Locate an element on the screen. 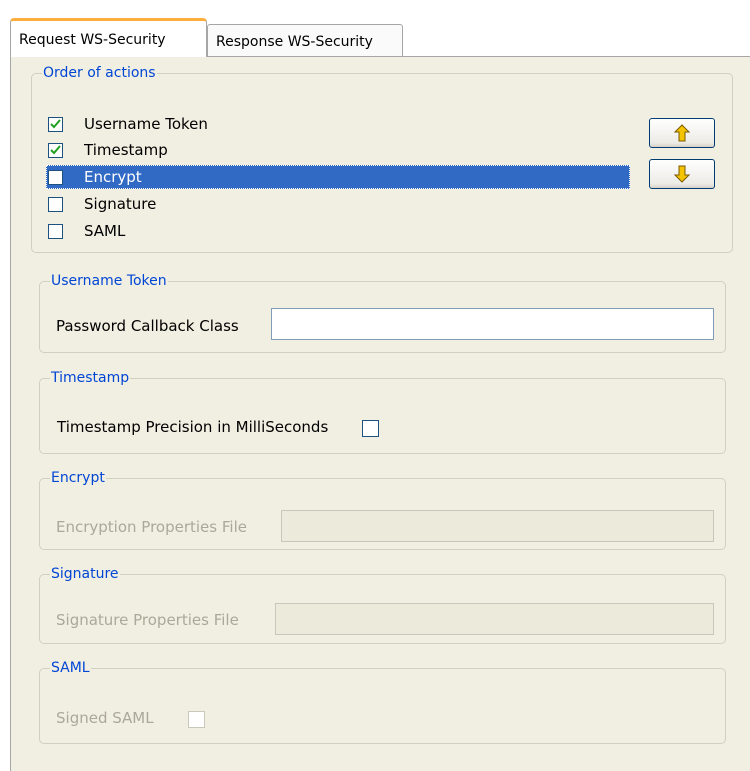  arrow-up-icon is located at coordinates (682, 133).